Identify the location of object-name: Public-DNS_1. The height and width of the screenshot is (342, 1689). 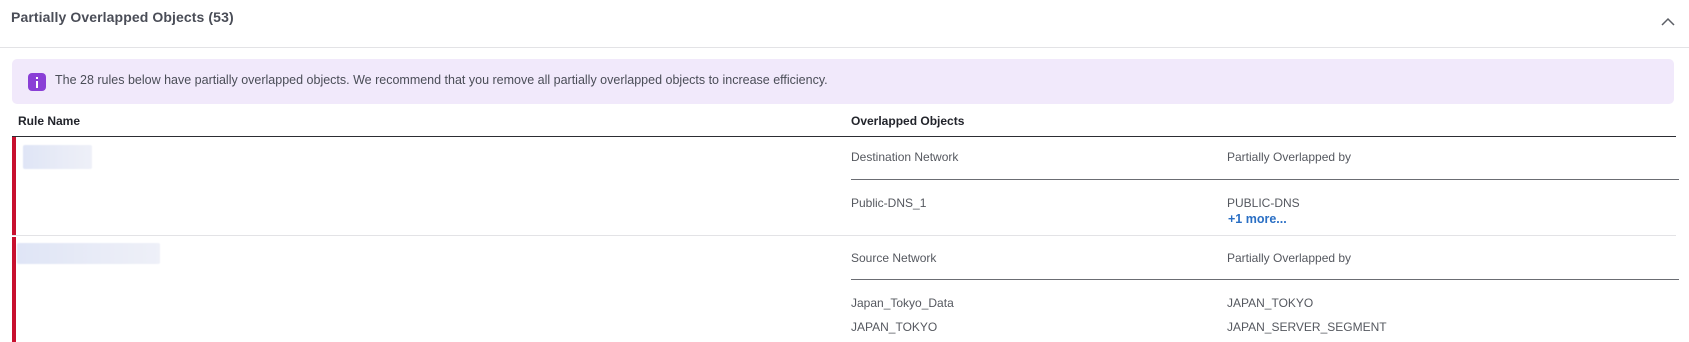
(889, 203).